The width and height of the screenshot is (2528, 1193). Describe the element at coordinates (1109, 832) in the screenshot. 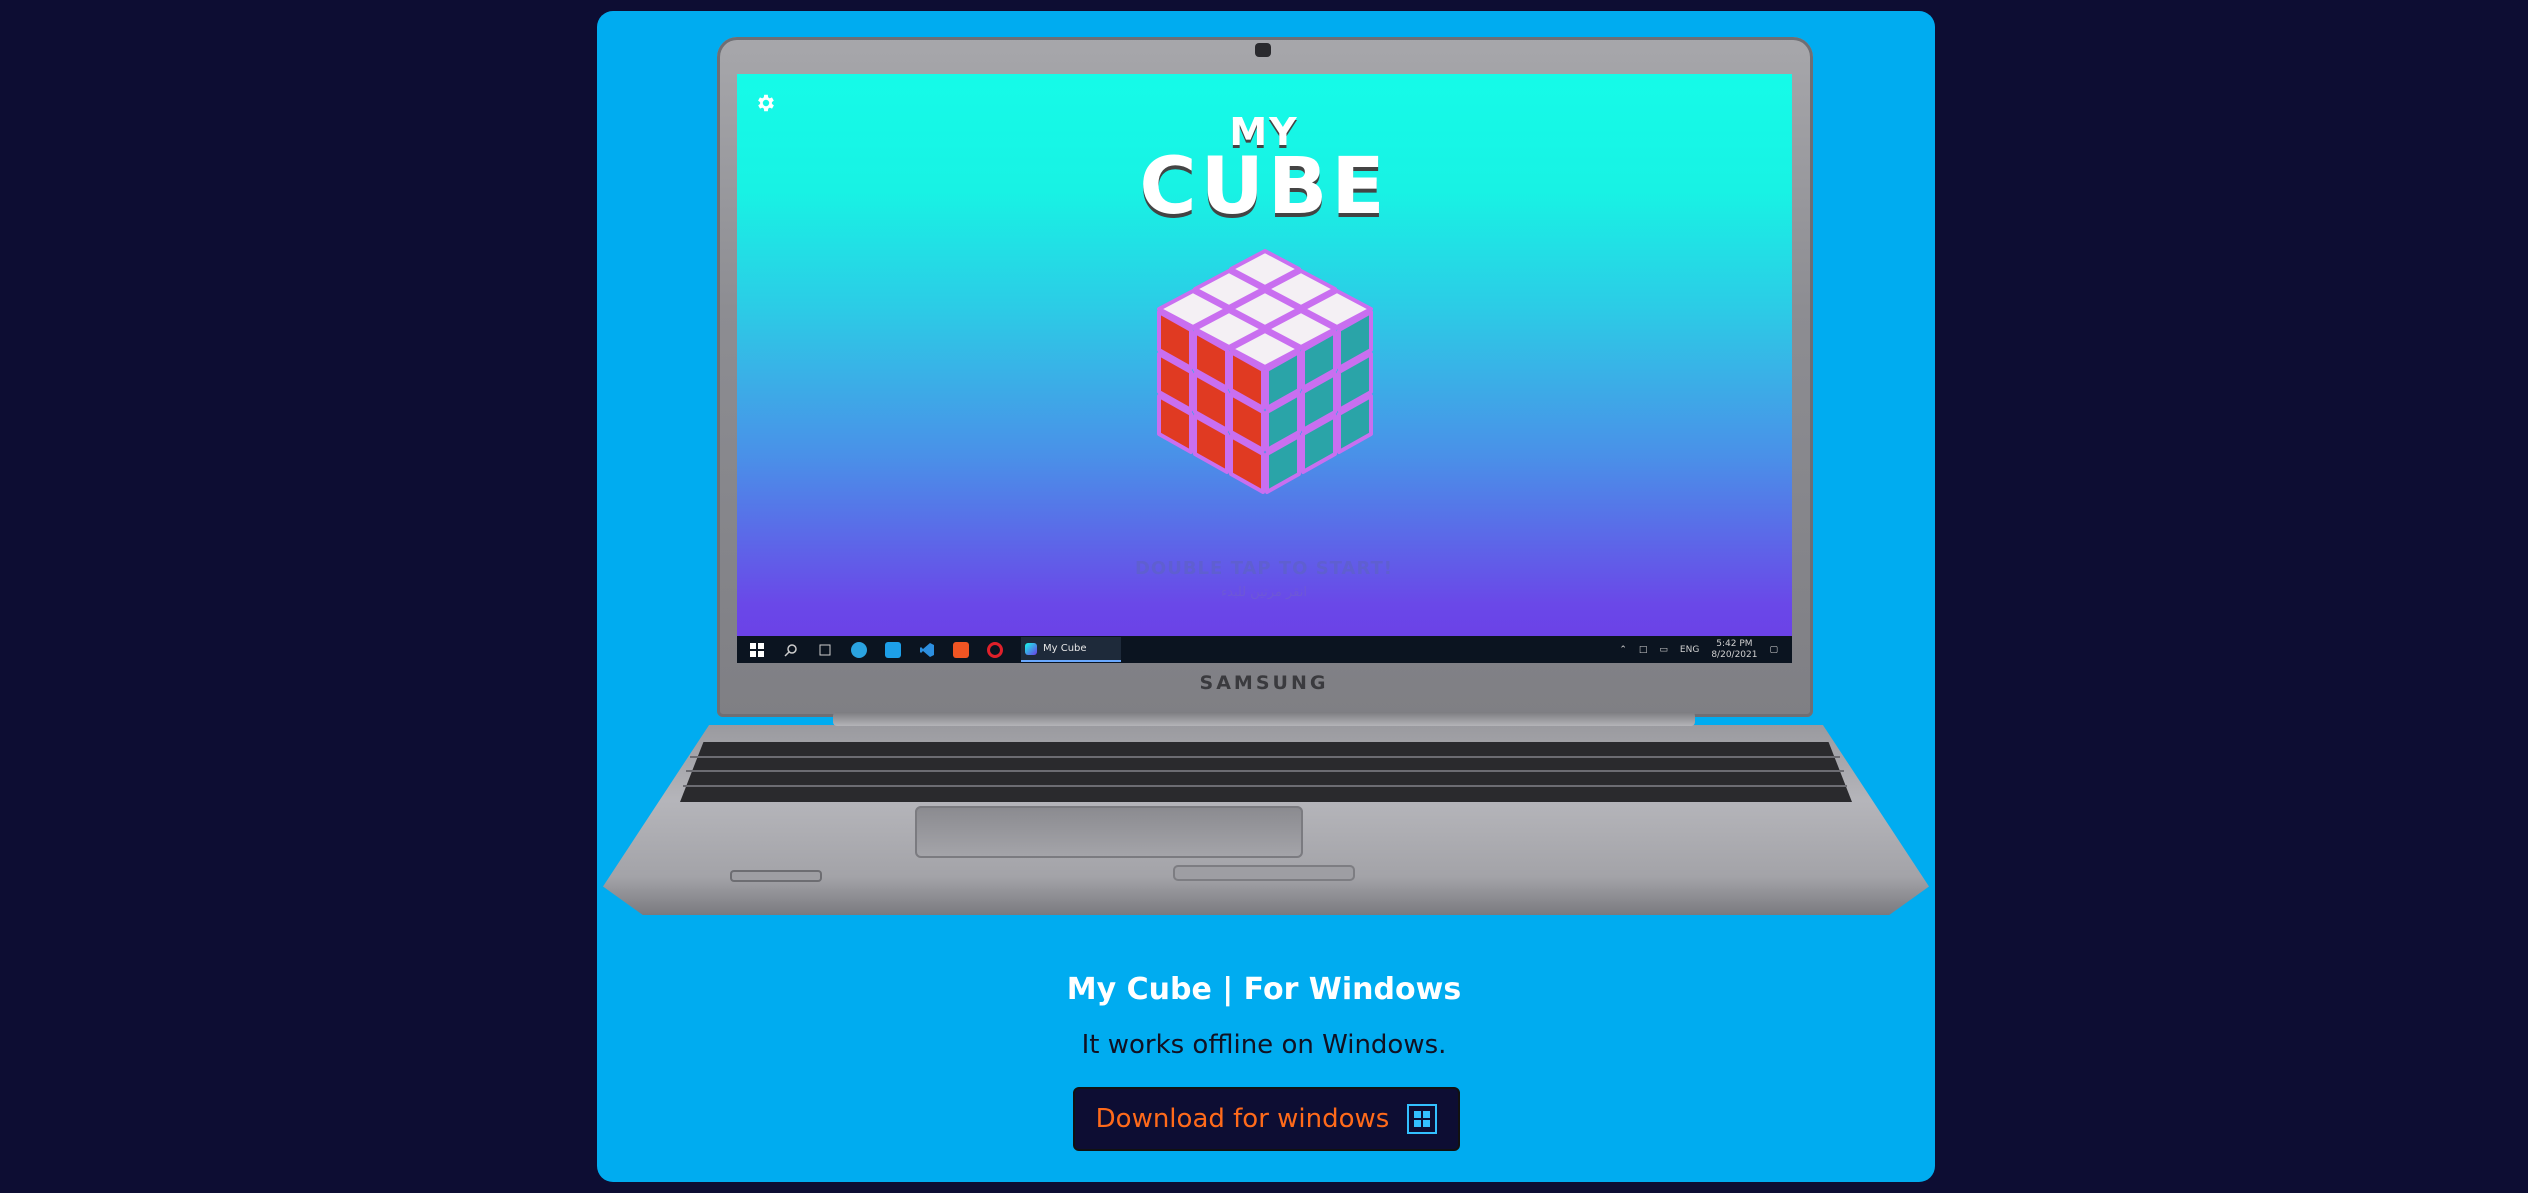

I see `laptop-touchpad` at that location.